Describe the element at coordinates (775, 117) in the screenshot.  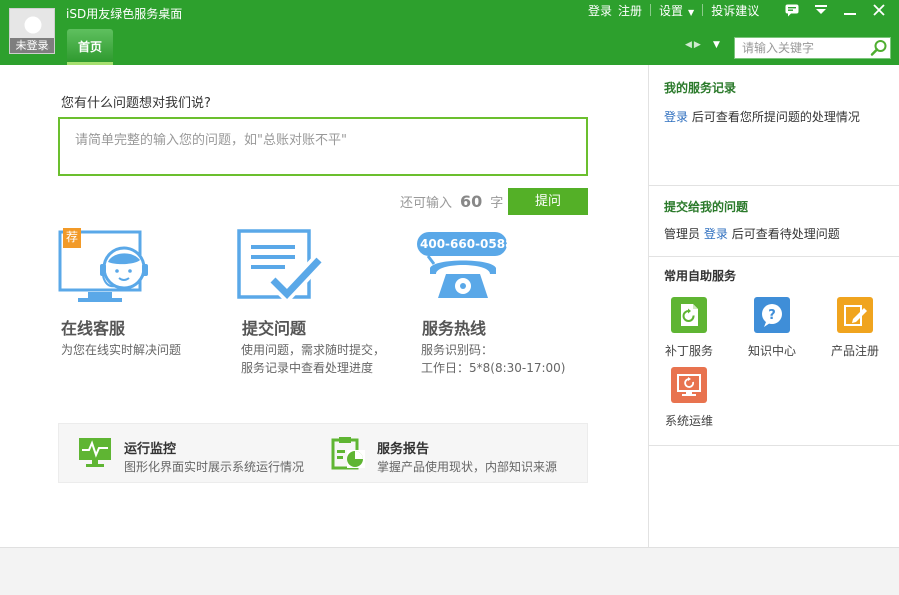
I see `records-hint: 后可查看您所提问题的处理情况` at that location.